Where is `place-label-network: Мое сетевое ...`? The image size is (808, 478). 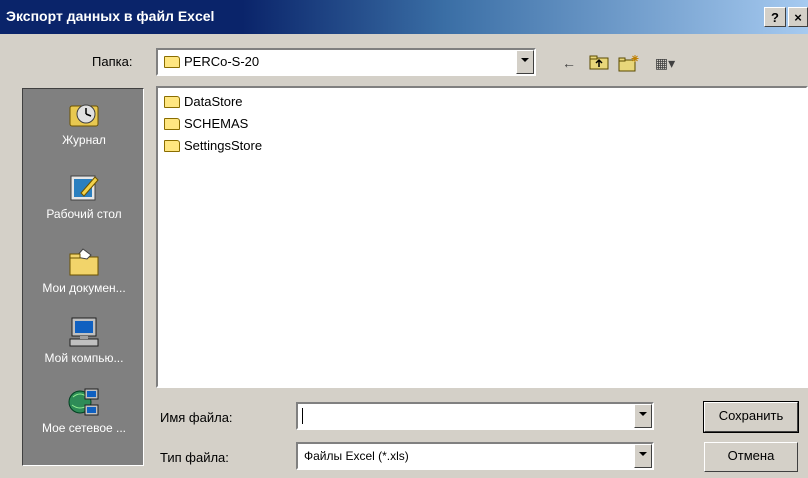
place-label-network: Мое сетевое ... is located at coordinates (84, 428).